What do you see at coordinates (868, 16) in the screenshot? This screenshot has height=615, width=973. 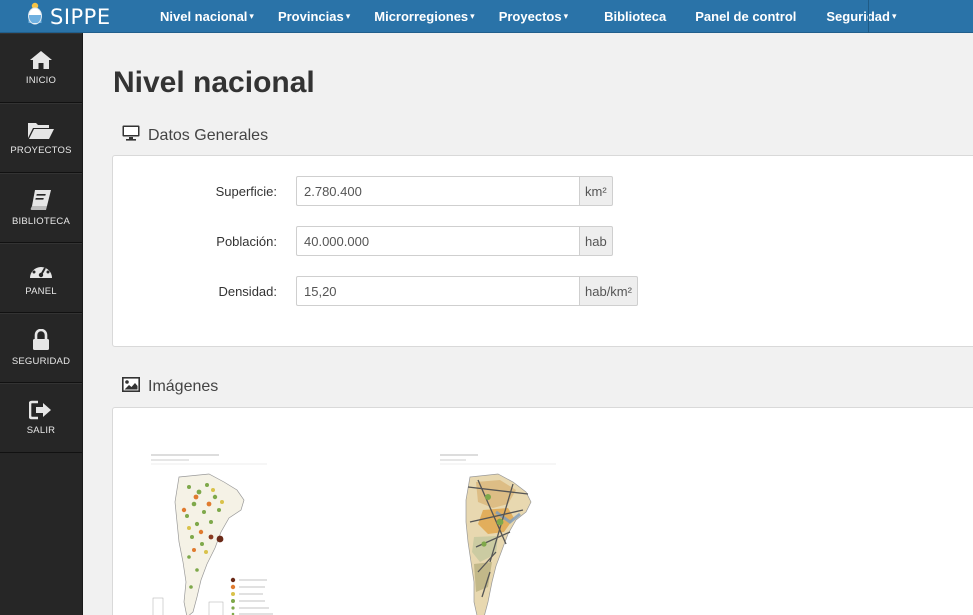 I see `nav-divider` at bounding box center [868, 16].